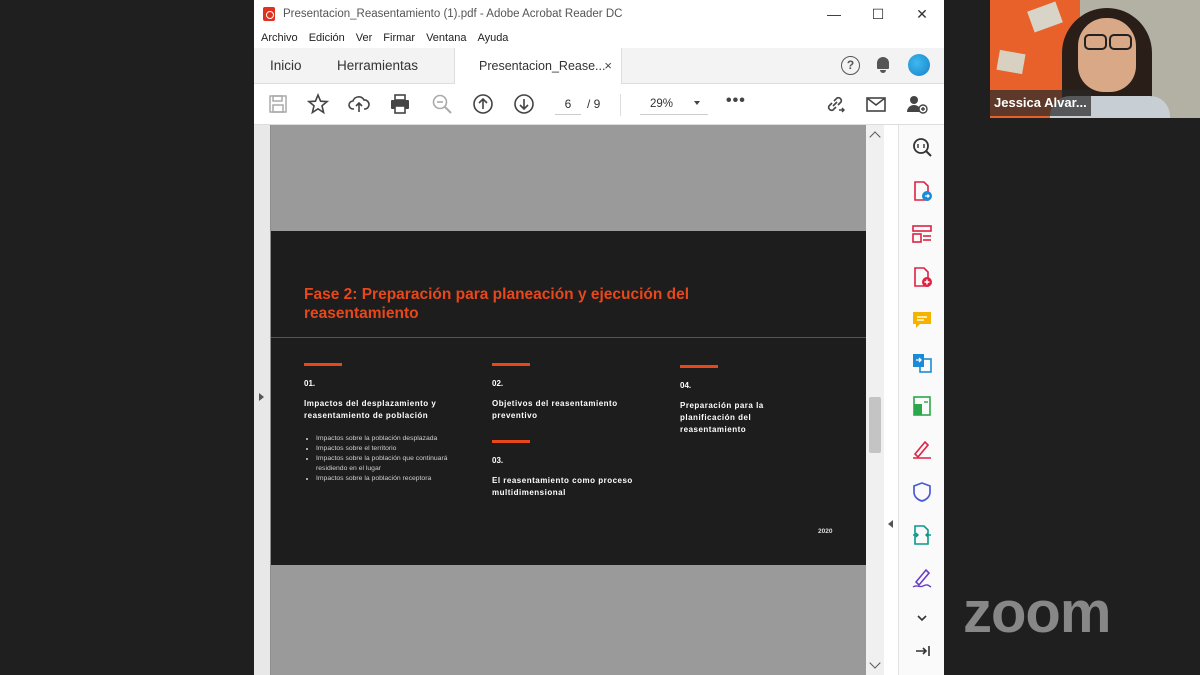  Describe the element at coordinates (261, 397) in the screenshot. I see `chevron-right-icon` at that location.